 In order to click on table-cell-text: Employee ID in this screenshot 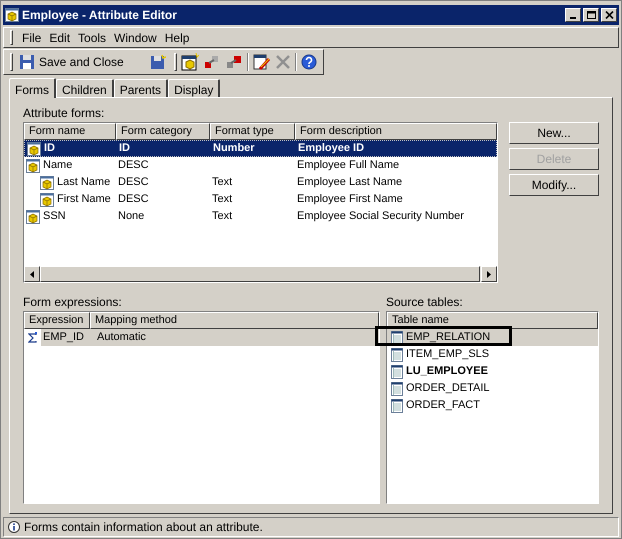, I will do `click(331, 148)`.